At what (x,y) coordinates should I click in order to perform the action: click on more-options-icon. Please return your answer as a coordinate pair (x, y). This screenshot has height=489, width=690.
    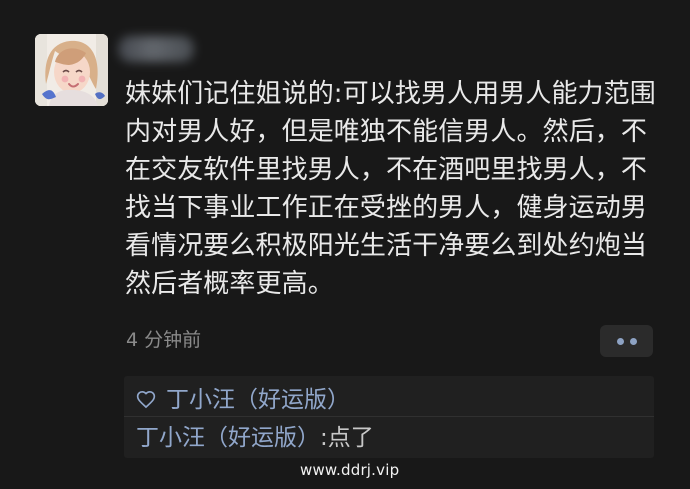
    Looking at the image, I should click on (620, 341).